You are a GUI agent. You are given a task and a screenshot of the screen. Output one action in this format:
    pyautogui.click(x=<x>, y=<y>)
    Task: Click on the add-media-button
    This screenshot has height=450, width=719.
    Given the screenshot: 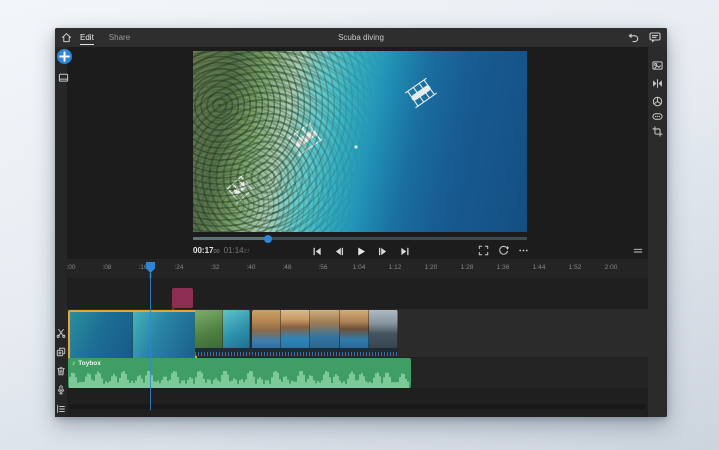 What is the action you would take?
    pyautogui.click(x=64, y=56)
    